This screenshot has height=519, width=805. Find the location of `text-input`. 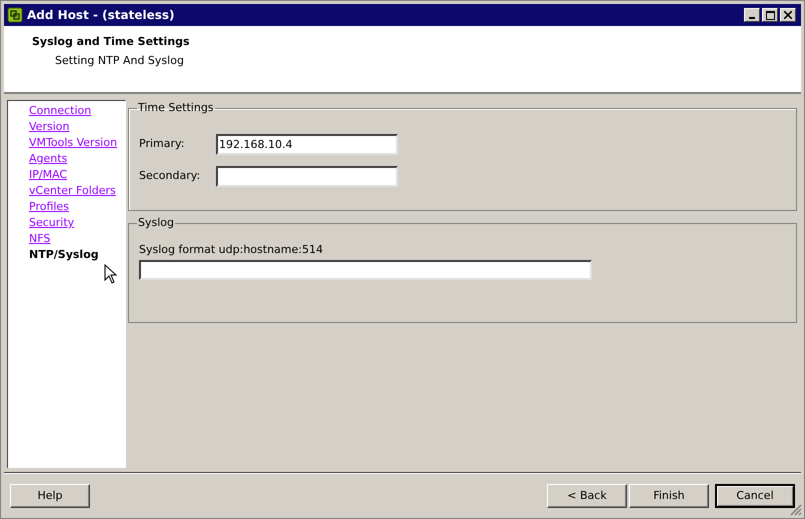

text-input is located at coordinates (307, 176).